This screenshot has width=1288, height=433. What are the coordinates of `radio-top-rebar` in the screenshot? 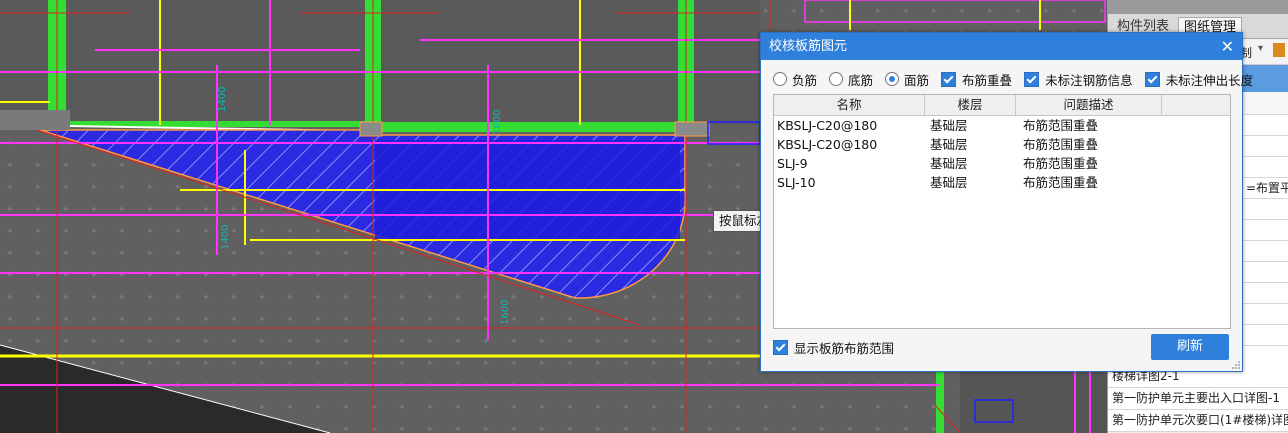 It's located at (892, 79).